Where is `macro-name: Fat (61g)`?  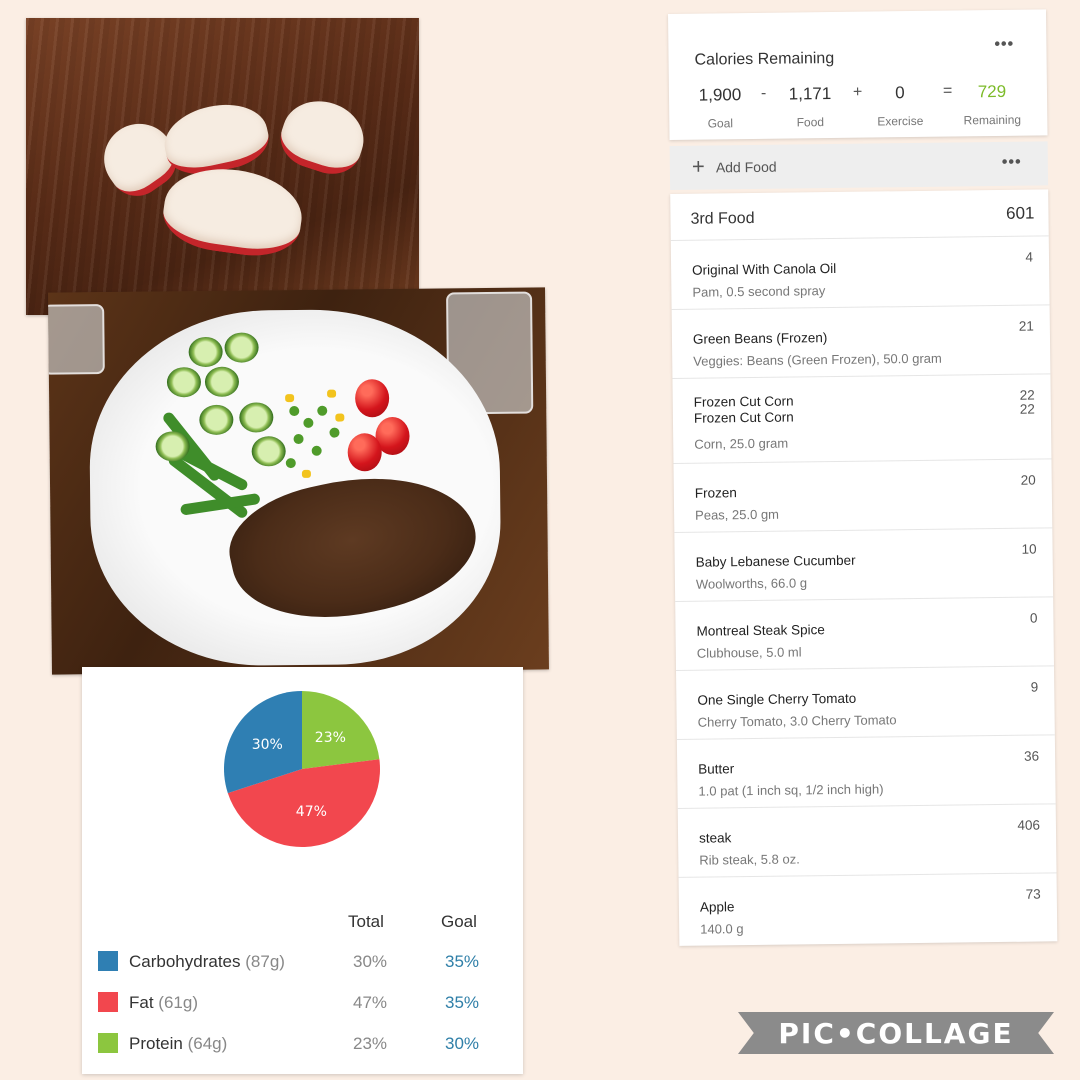
macro-name: Fat (61g) is located at coordinates (163, 1003).